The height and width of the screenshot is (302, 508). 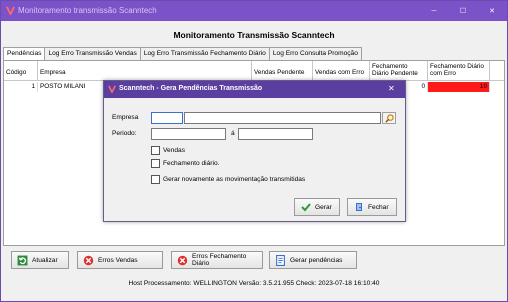 I want to click on gerar-pendencias-button: Gerar pendências, so click(x=313, y=260).